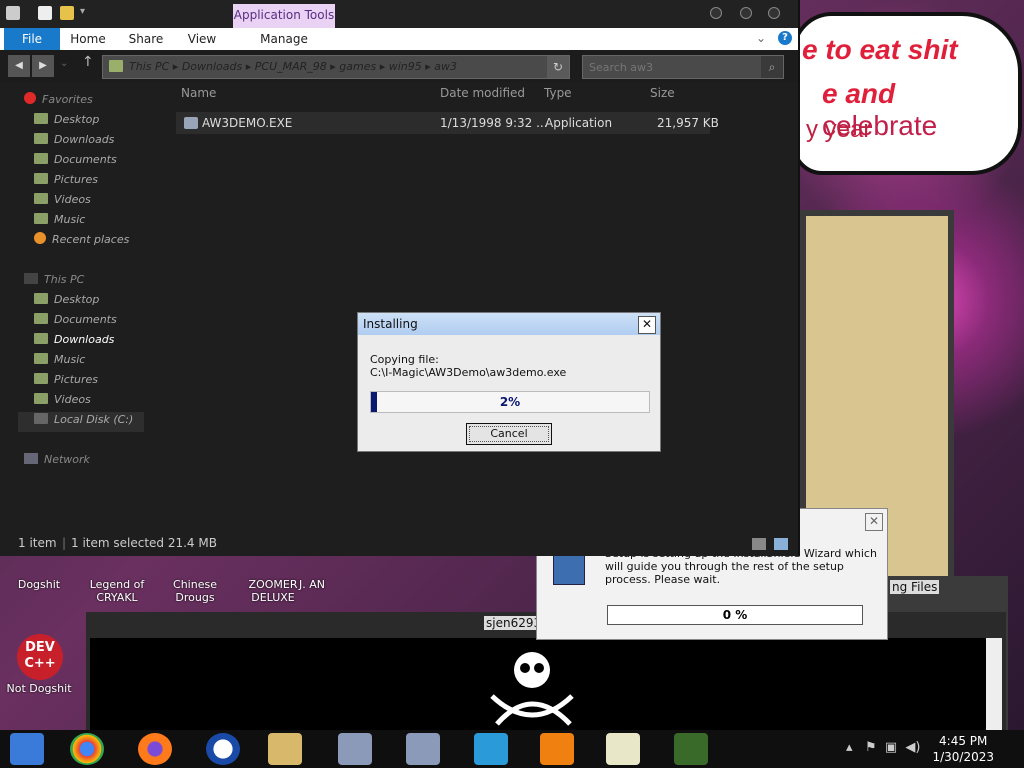  Describe the element at coordinates (662, 93) in the screenshot. I see `column-size: Size` at that location.